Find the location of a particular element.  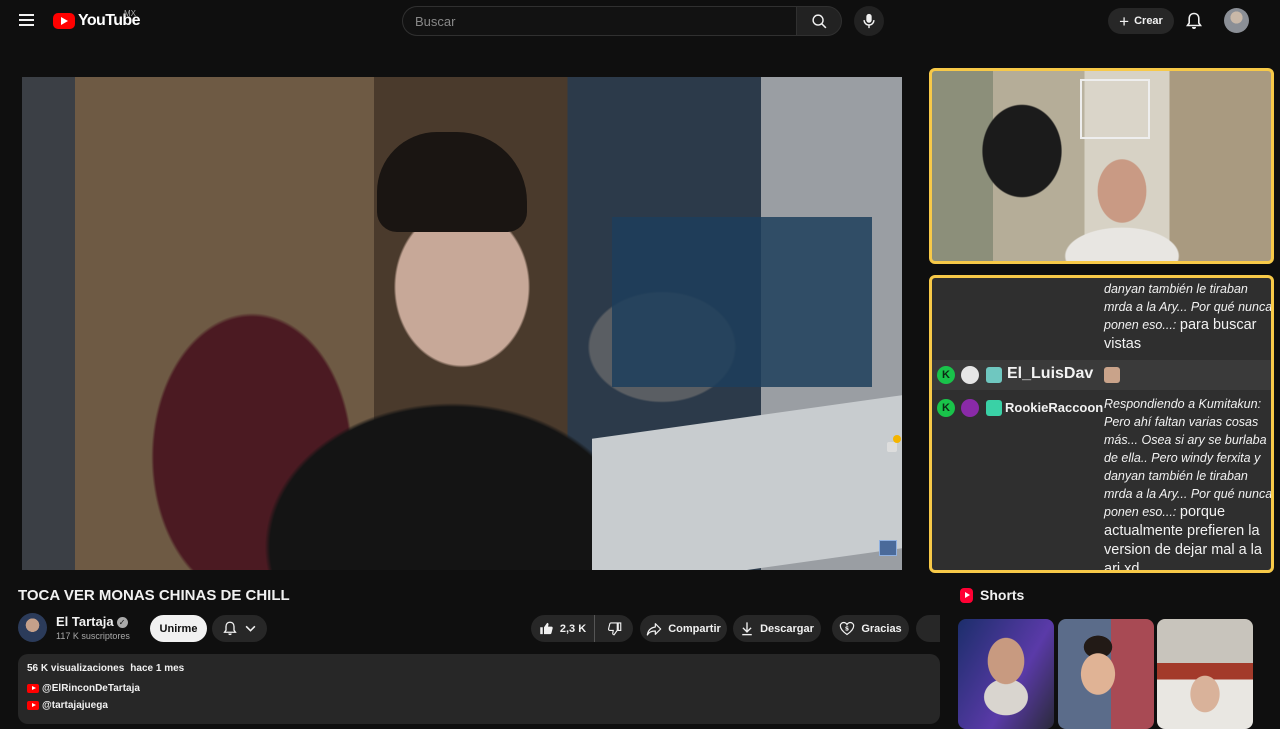

download-icon is located at coordinates (747, 629).